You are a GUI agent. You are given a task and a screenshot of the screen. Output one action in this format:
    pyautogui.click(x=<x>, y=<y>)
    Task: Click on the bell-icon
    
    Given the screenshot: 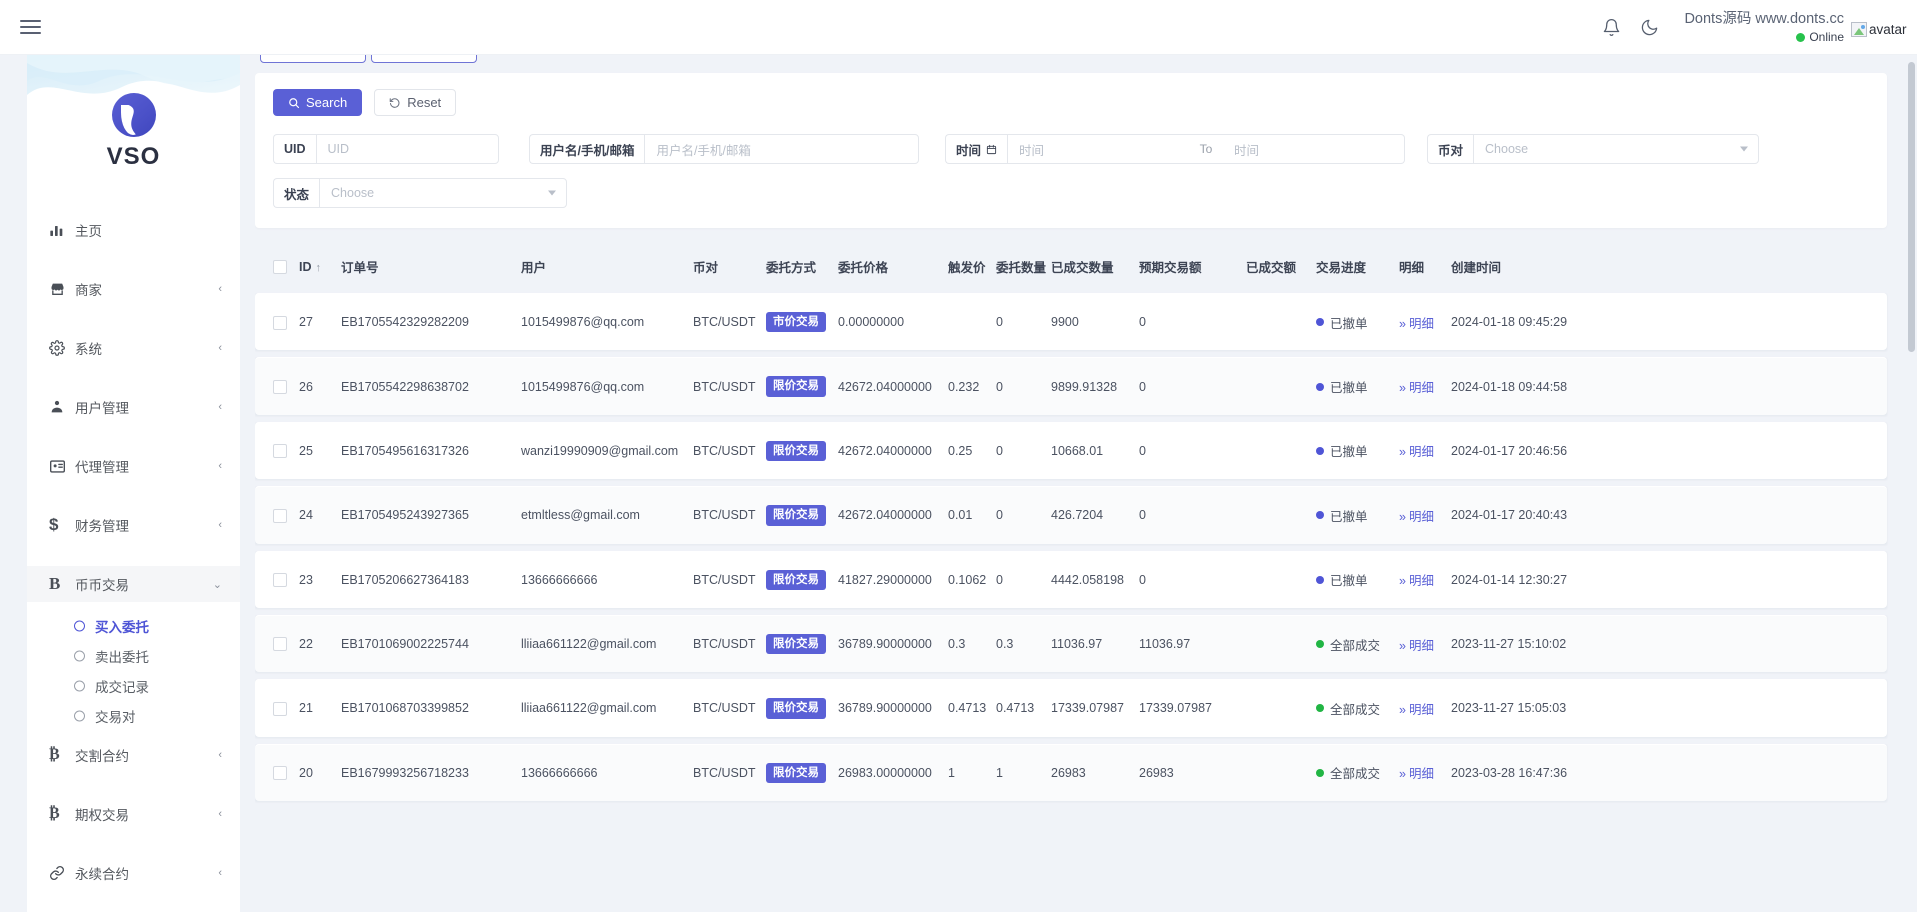 What is the action you would take?
    pyautogui.click(x=1611, y=27)
    